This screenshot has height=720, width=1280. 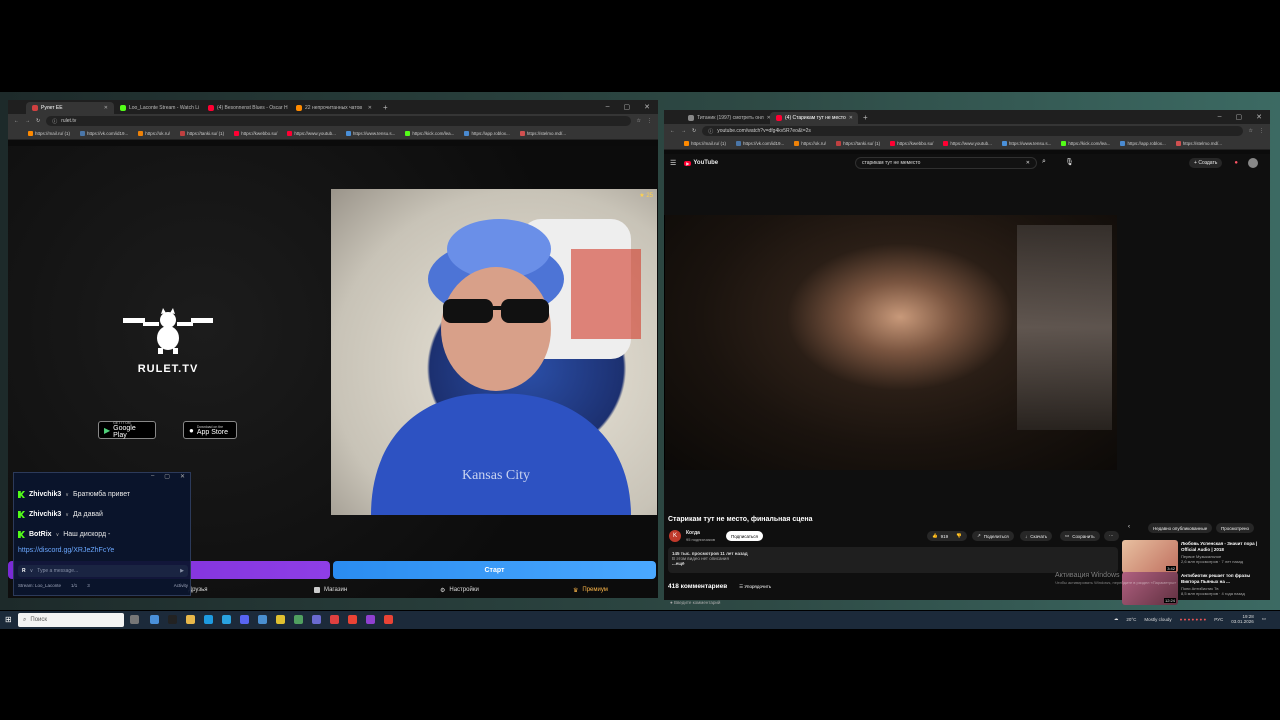 I want to click on youtube-logo: ▶ YouTube, so click(x=701, y=163).